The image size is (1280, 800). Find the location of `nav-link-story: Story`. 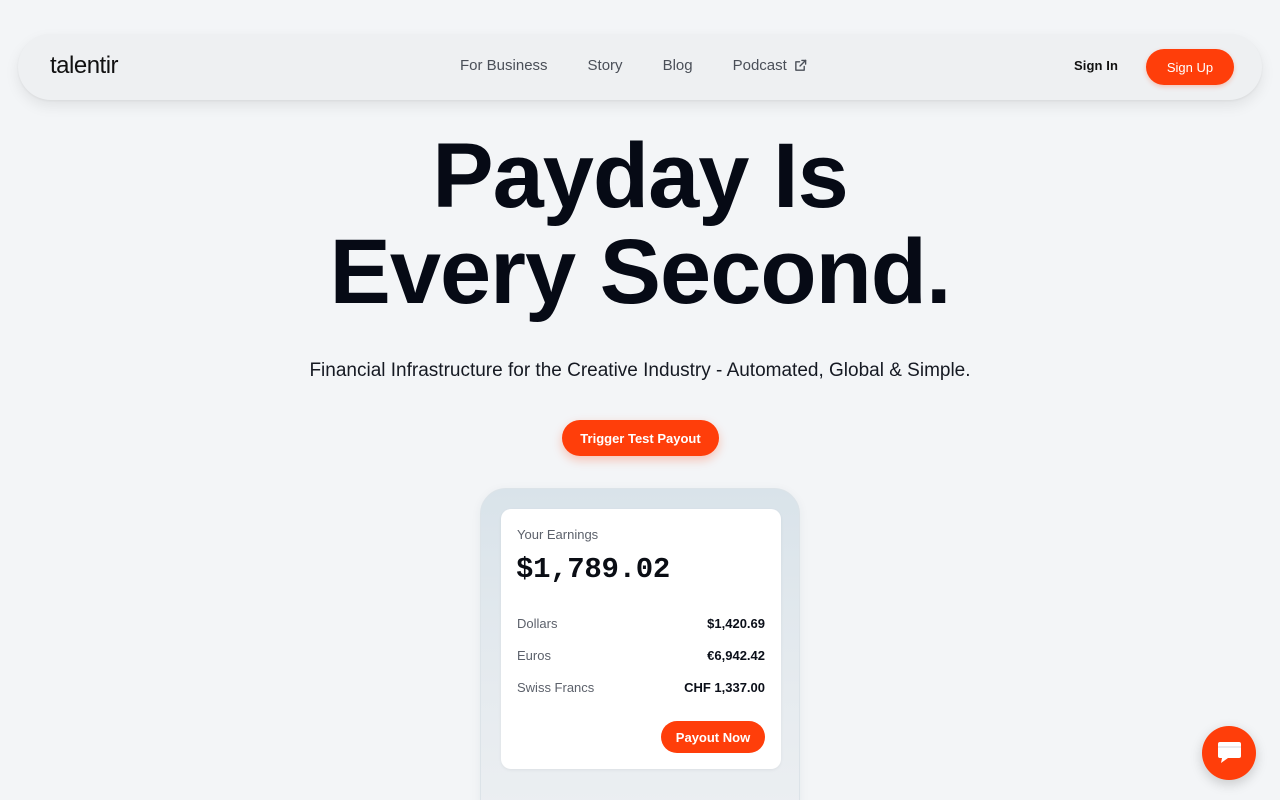

nav-link-story: Story is located at coordinates (605, 65).